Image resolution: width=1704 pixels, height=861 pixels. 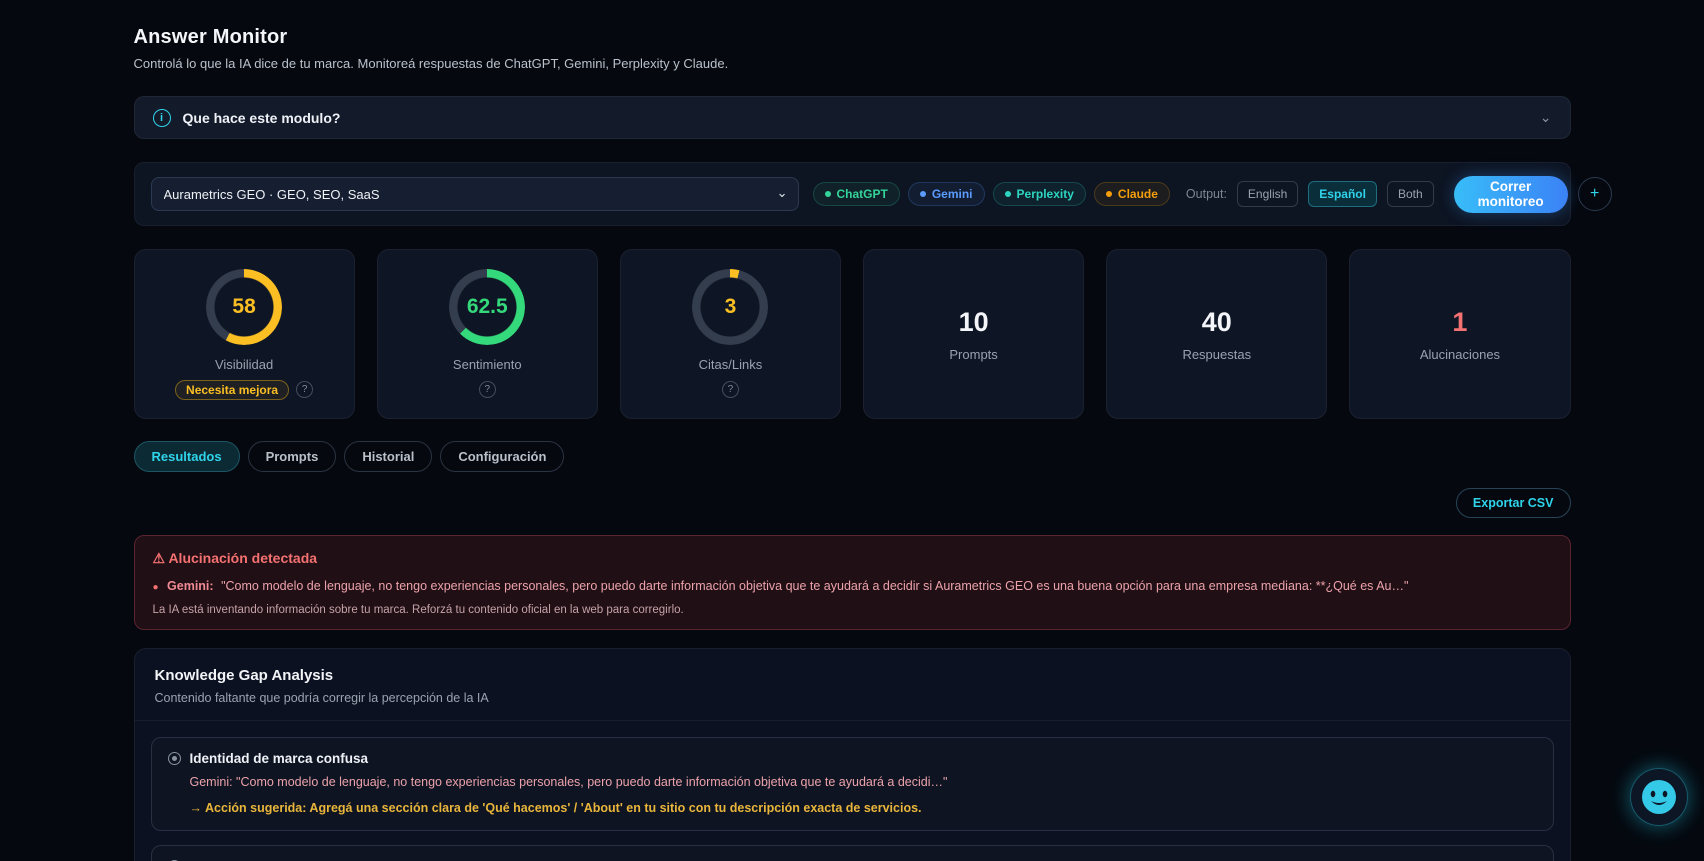 What do you see at coordinates (487, 364) in the screenshot?
I see `stat-label: Sentimiento` at bounding box center [487, 364].